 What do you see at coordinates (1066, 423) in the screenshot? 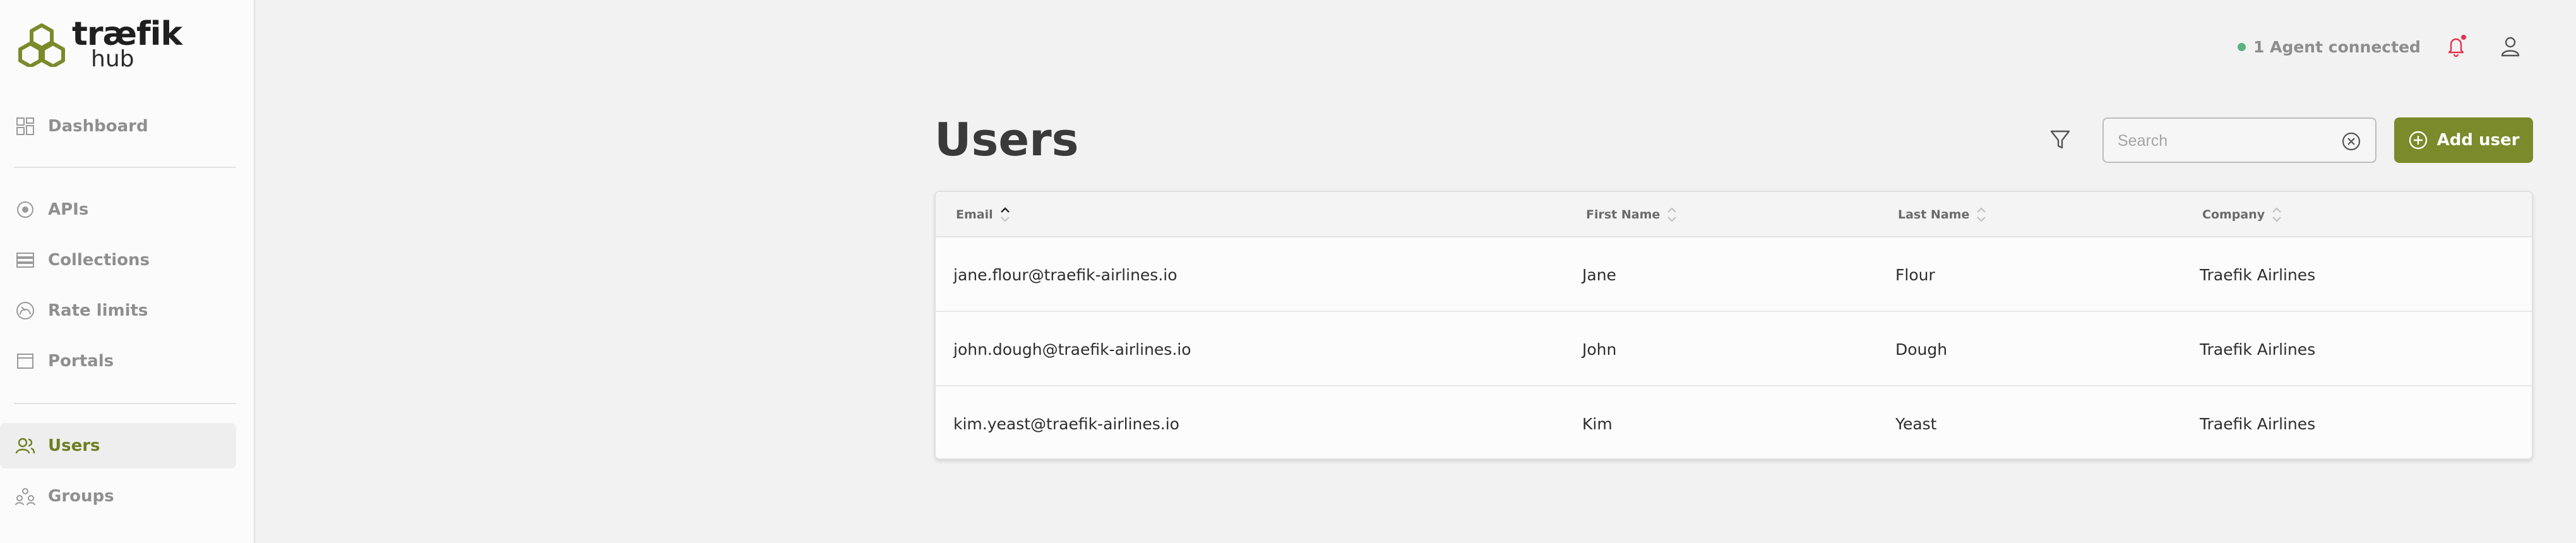
I see `cell-email: kim.yeast@traefik-airlines.io` at bounding box center [1066, 423].